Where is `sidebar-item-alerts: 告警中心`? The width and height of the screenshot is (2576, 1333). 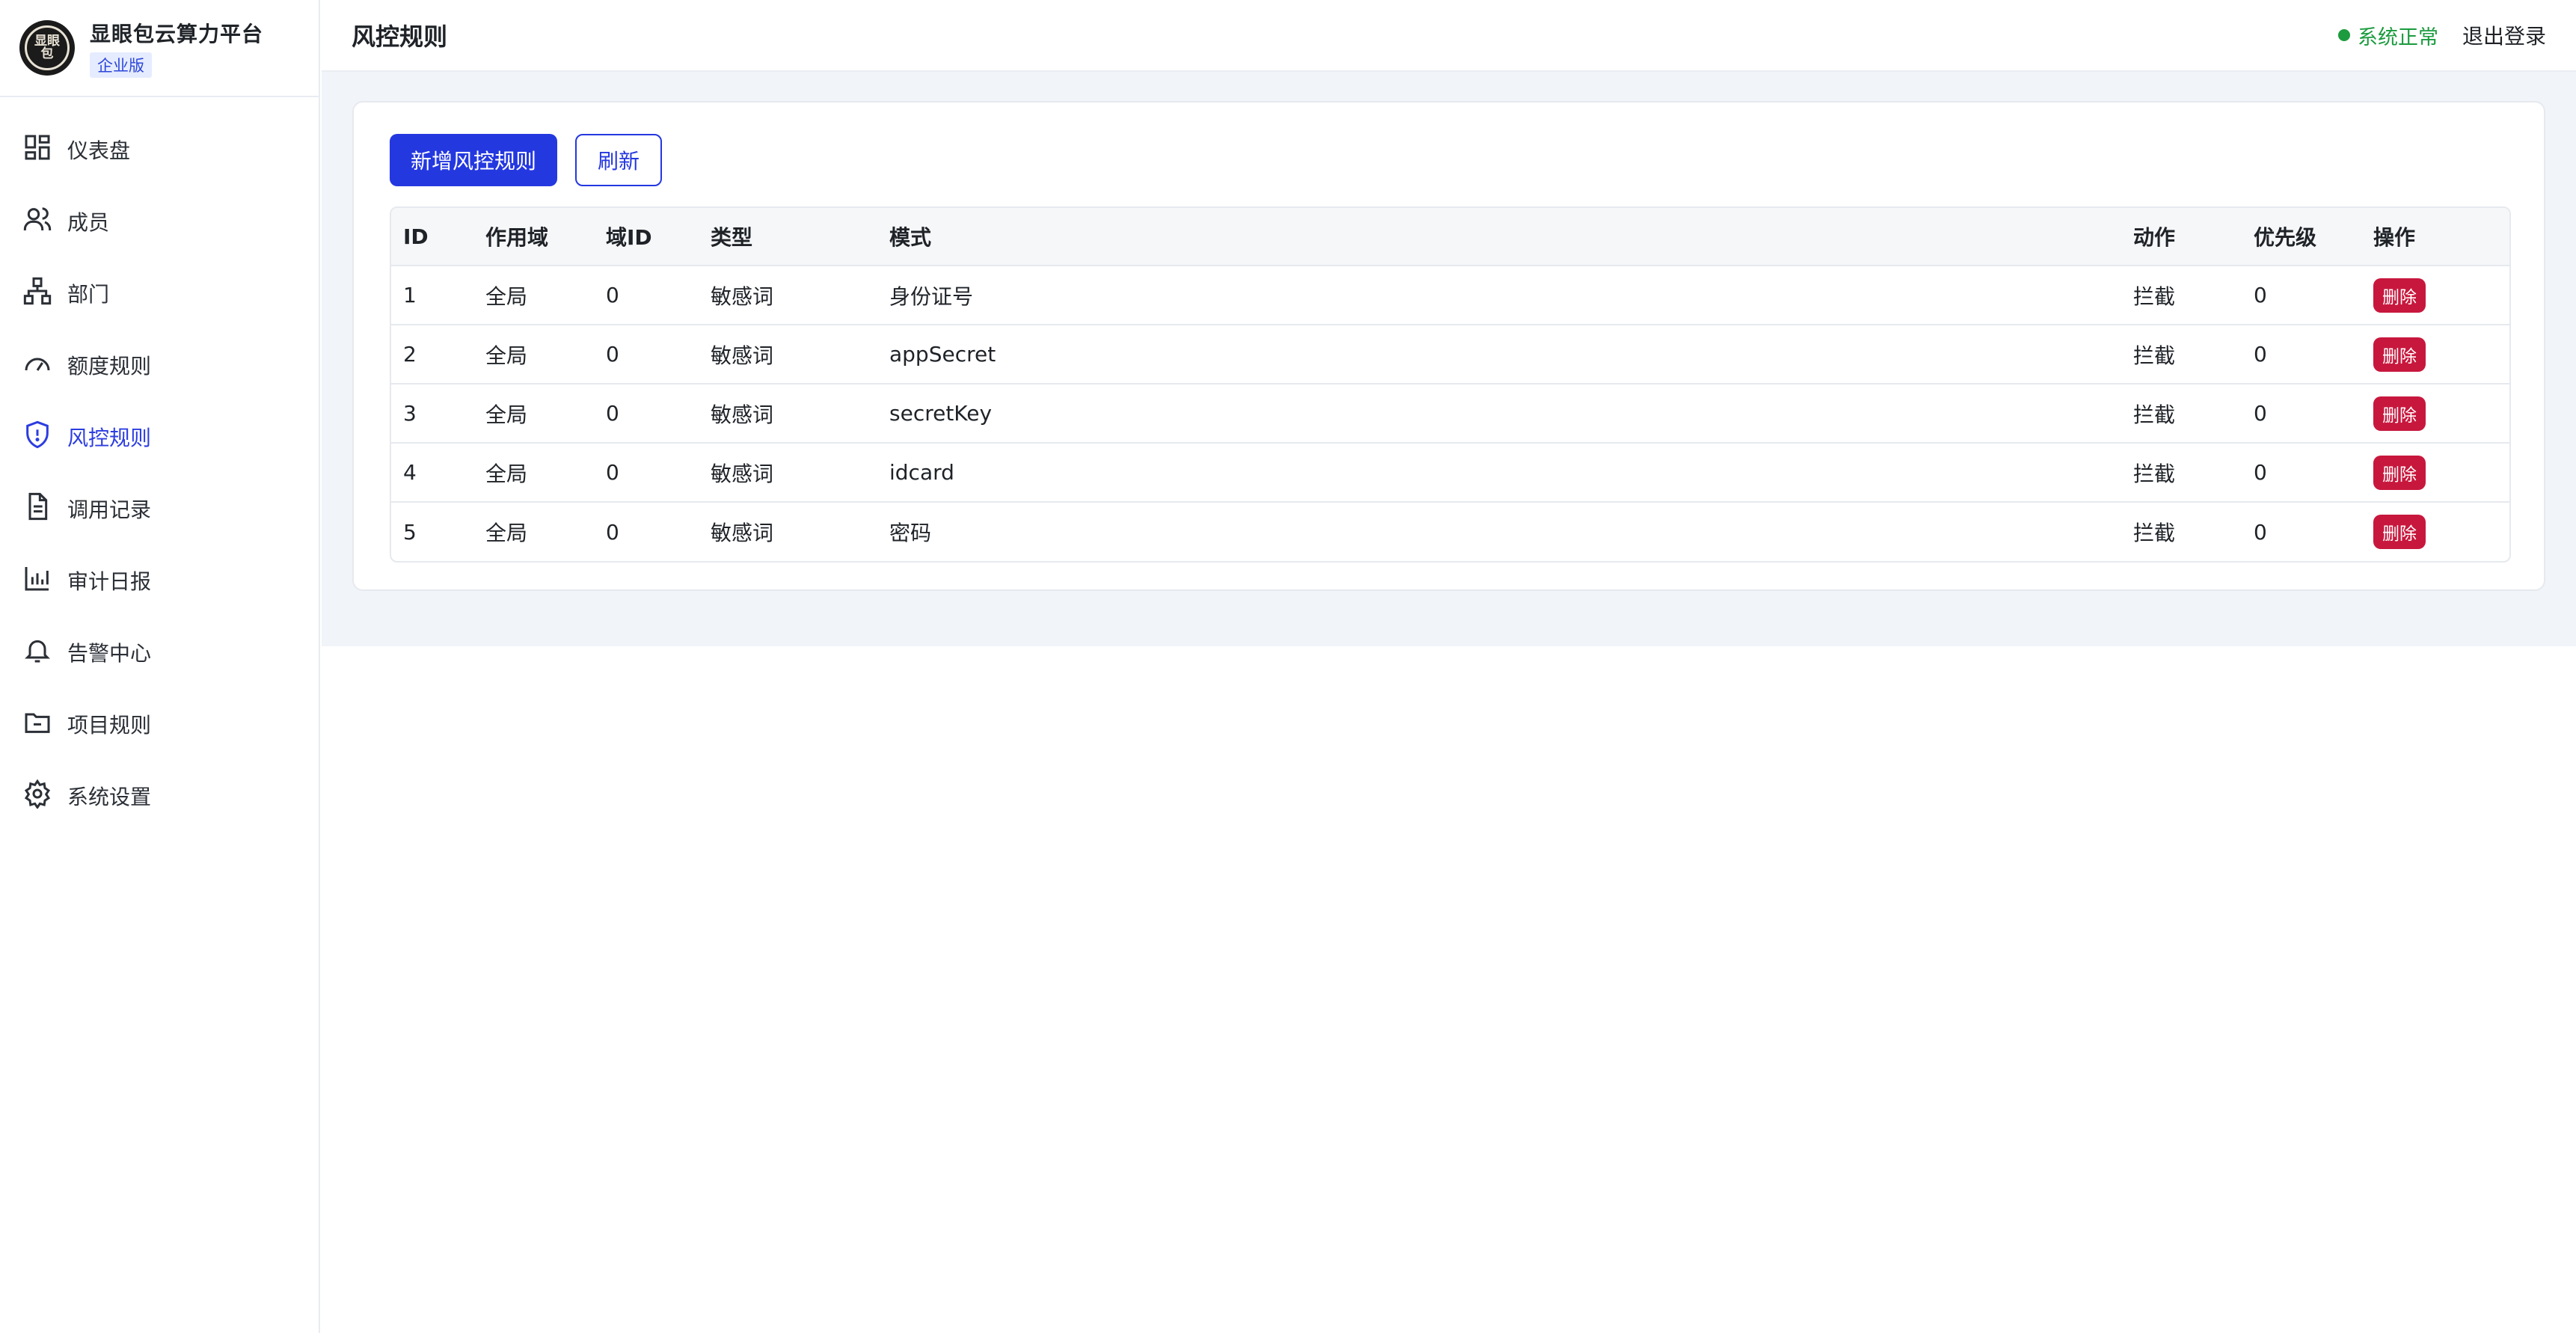
sidebar-item-alerts: 告警中心 is located at coordinates (159, 652).